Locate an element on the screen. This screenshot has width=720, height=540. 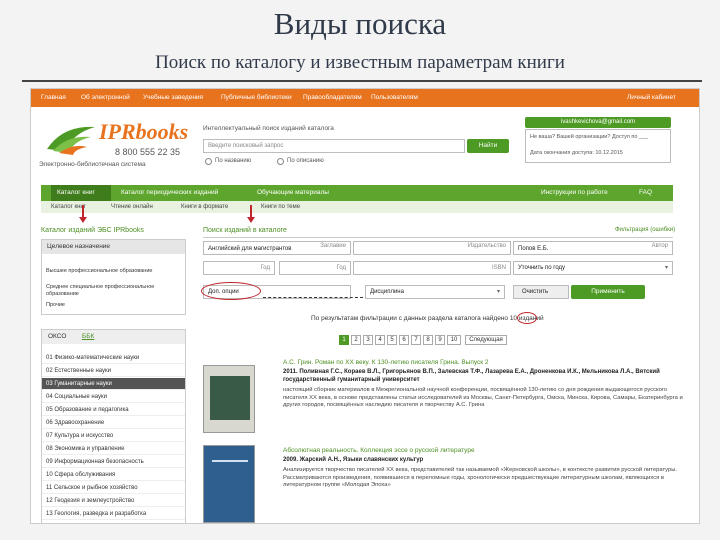
category-item: 08 Экономика и управление is located at coordinates (113, 449).